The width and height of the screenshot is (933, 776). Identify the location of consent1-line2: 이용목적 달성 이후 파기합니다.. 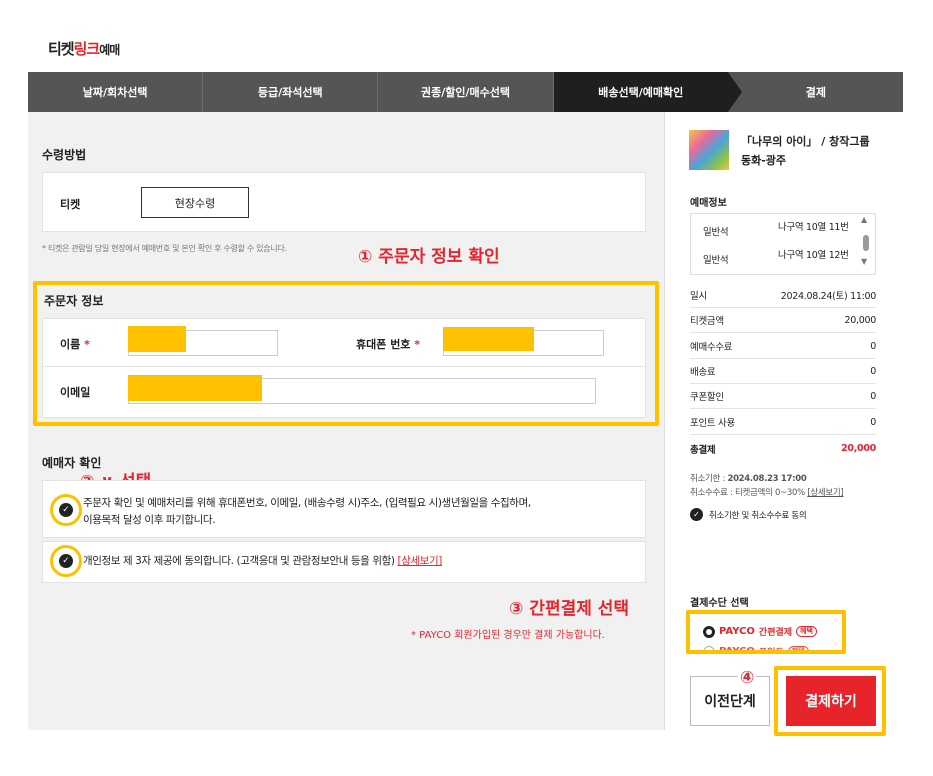
(149, 520).